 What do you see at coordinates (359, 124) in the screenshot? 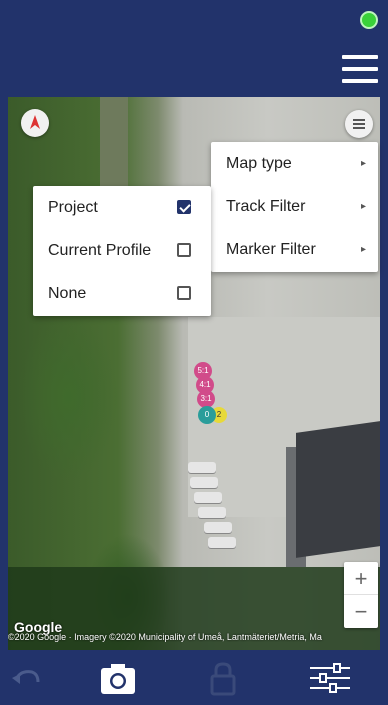
I see `layers-menu-icon` at bounding box center [359, 124].